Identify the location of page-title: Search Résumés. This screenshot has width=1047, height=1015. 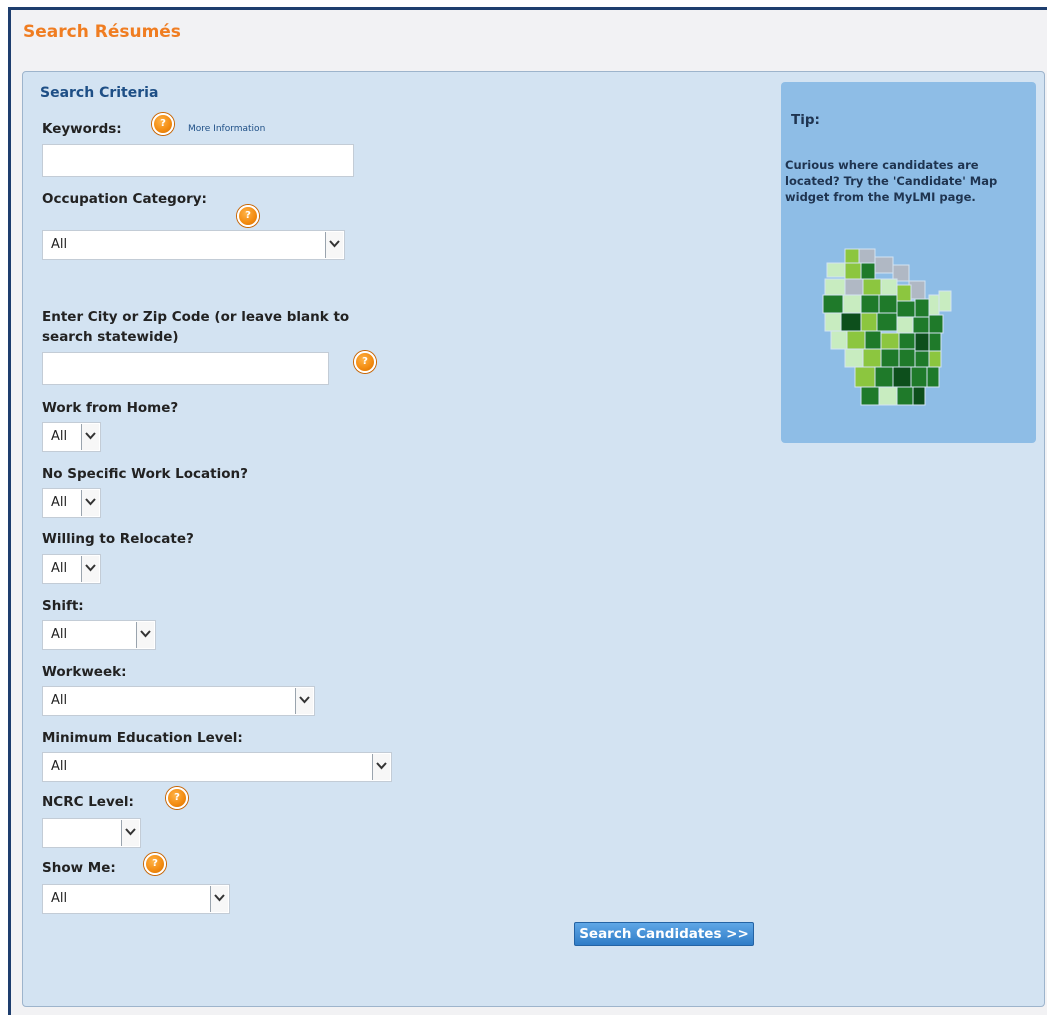
(102, 32).